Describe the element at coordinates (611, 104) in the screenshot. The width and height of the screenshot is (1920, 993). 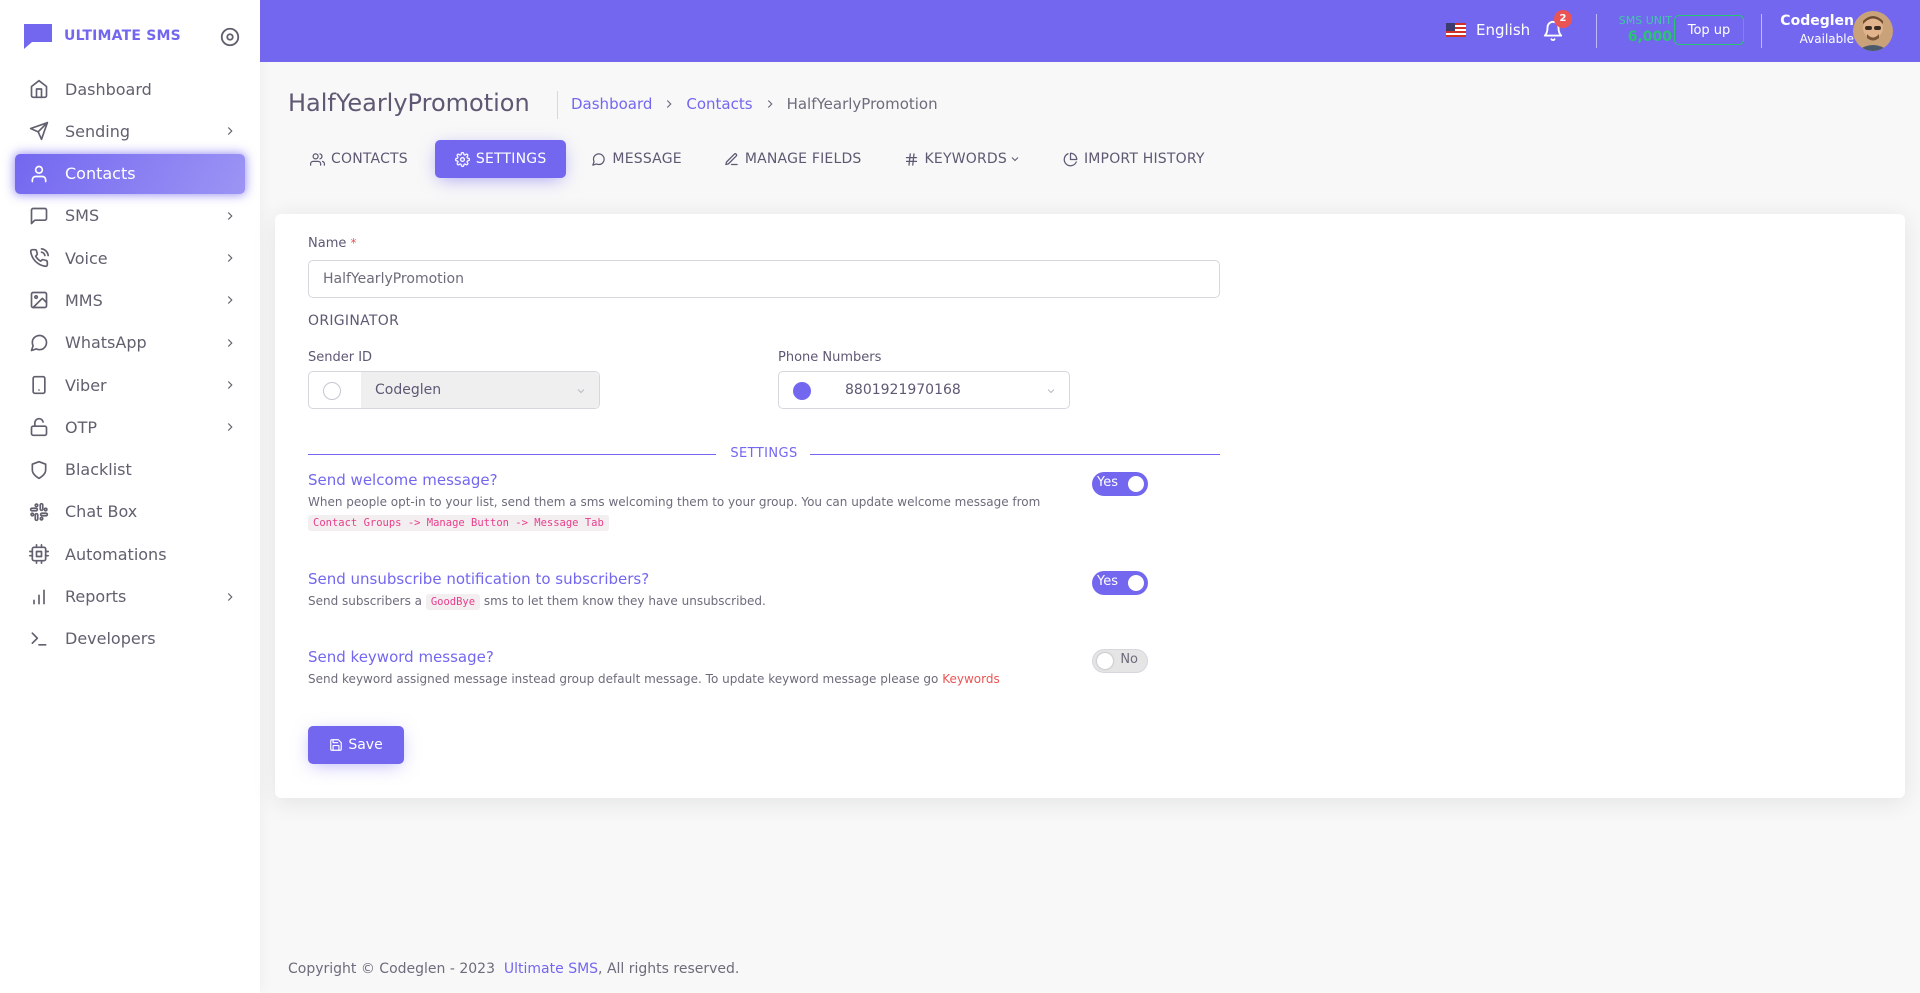
I see `breadcrumb-dashboard: Dashboard` at that location.